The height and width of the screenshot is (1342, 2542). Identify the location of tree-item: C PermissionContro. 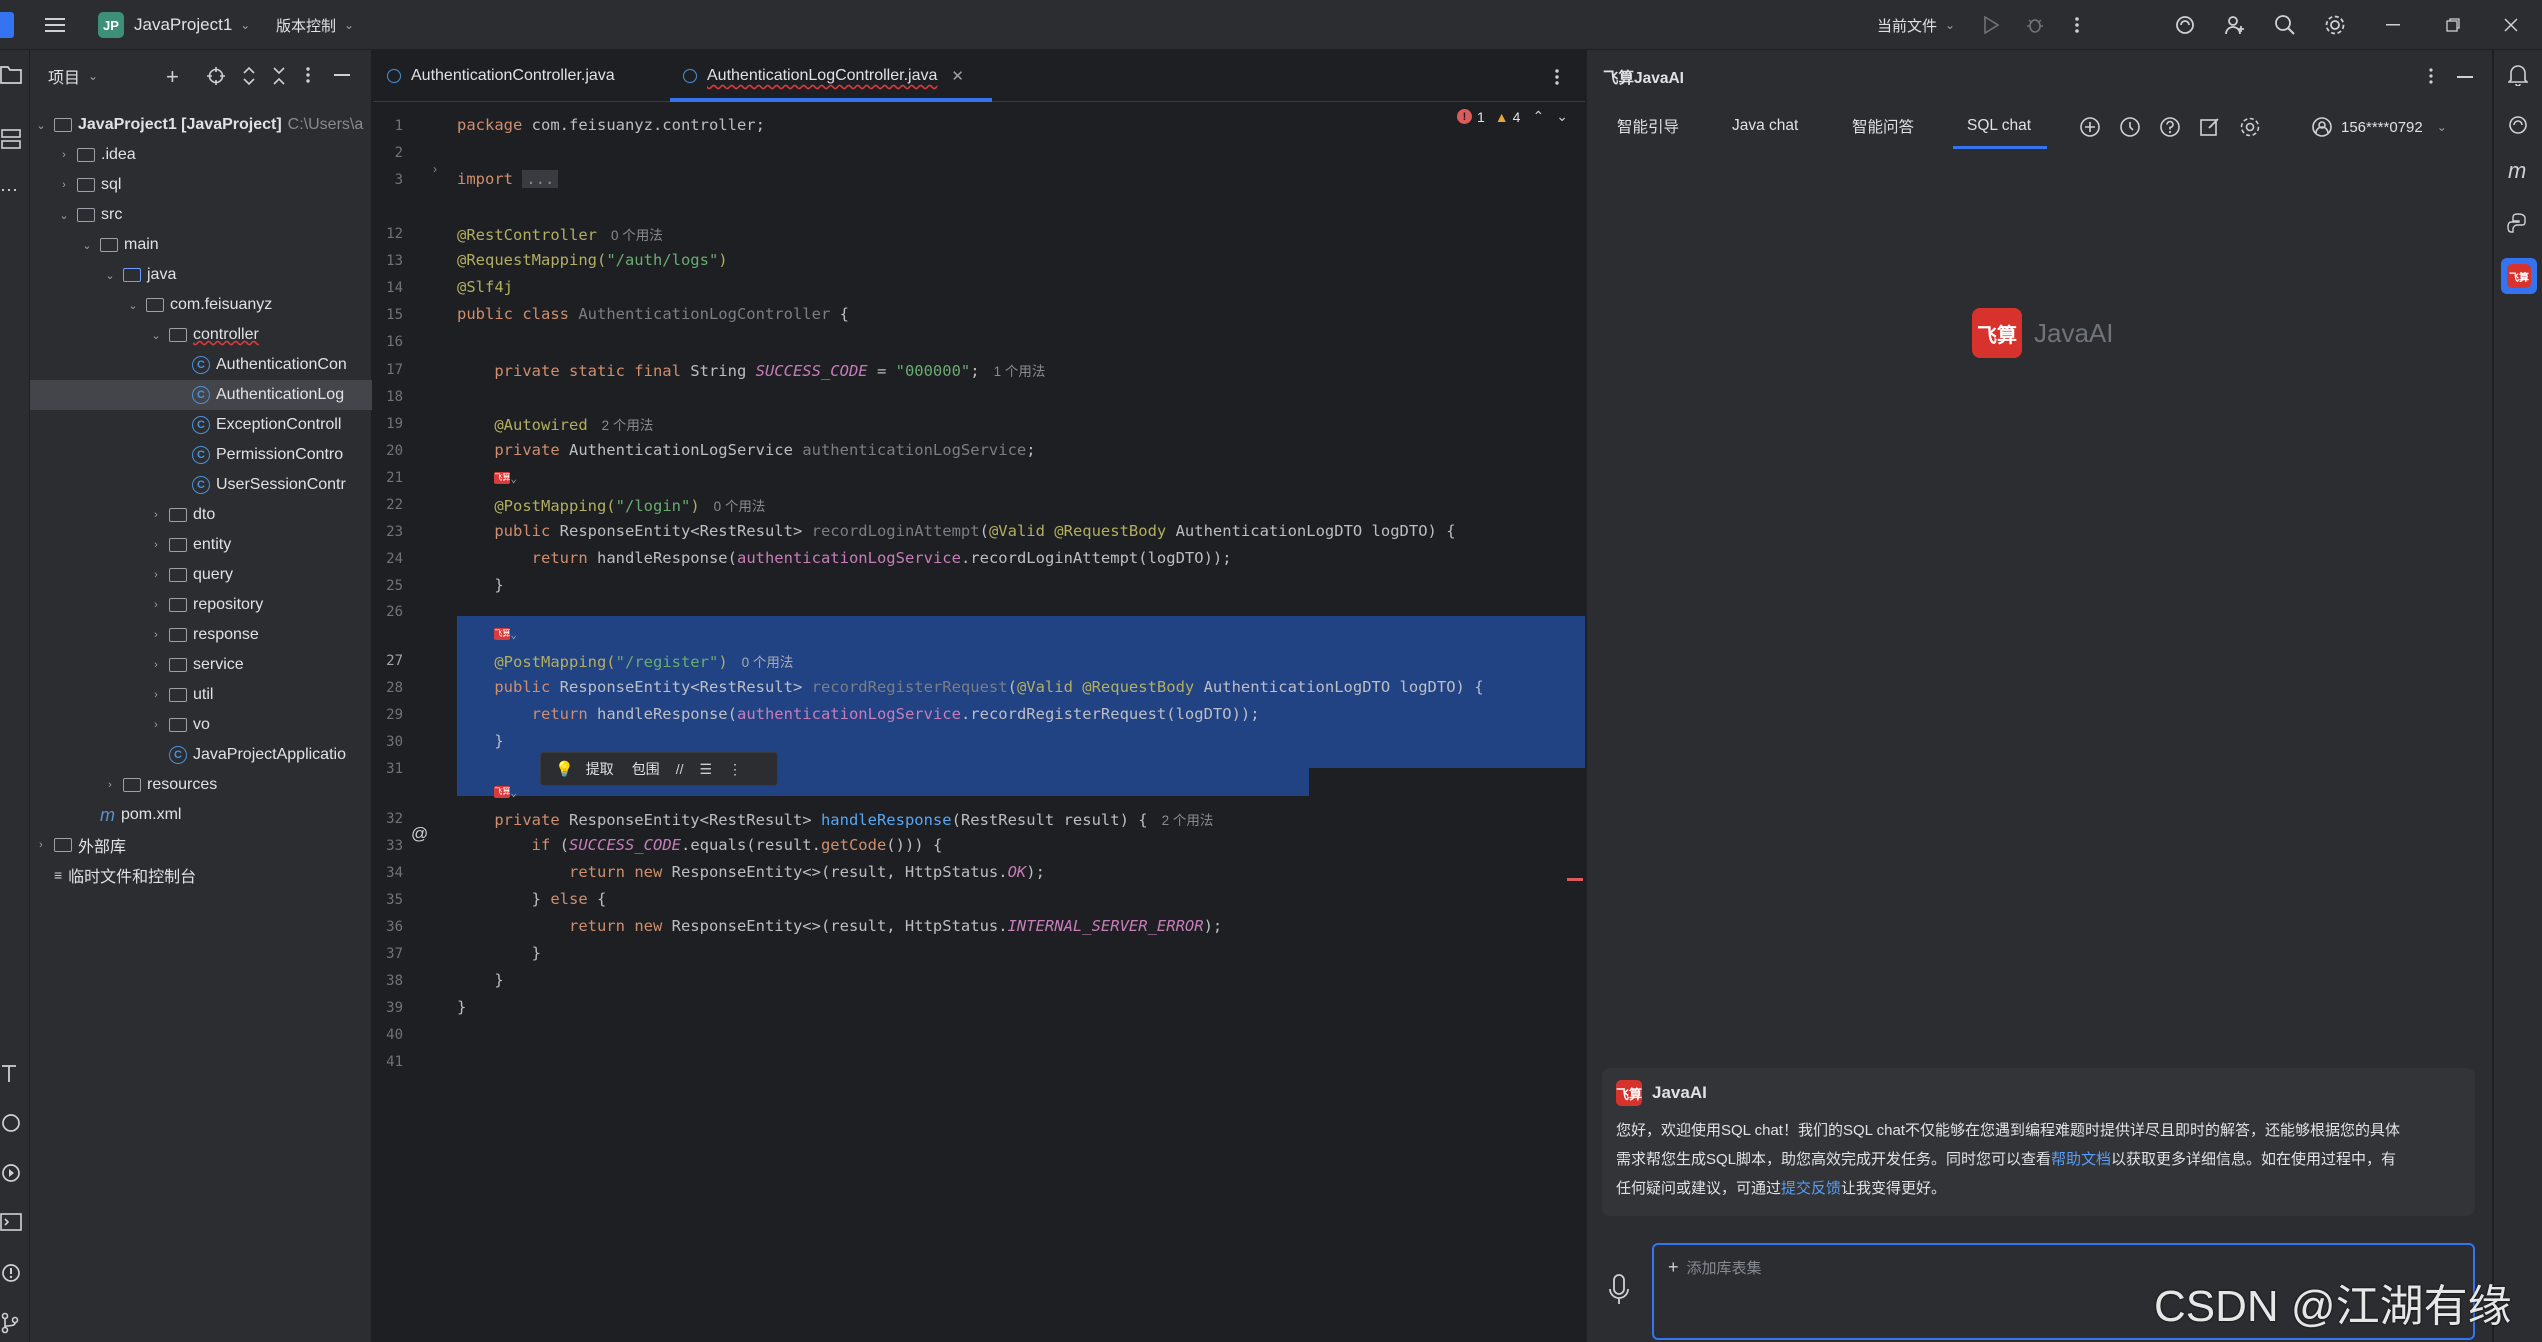
(201, 455).